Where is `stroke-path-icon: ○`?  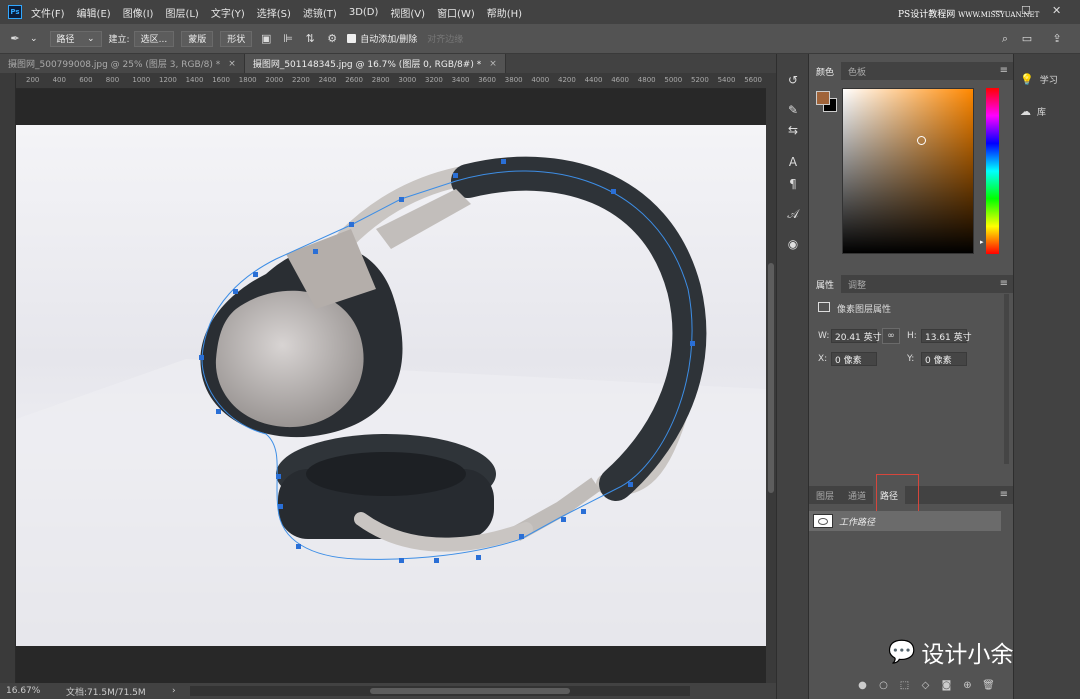
stroke-path-icon: ○ is located at coordinates (883, 685).